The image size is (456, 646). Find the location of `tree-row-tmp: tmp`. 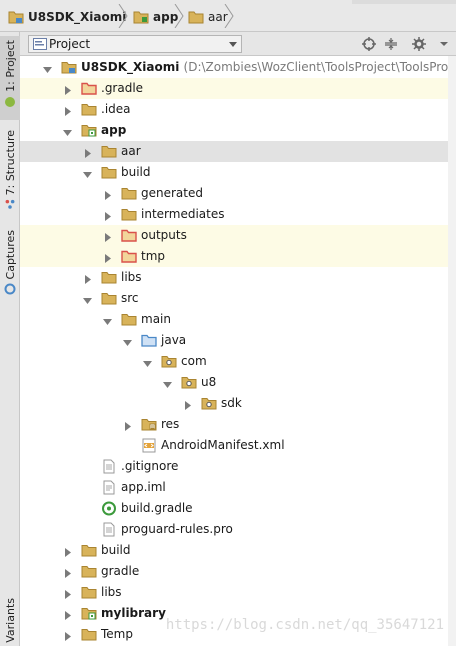

tree-row-tmp: tmp is located at coordinates (238, 256).